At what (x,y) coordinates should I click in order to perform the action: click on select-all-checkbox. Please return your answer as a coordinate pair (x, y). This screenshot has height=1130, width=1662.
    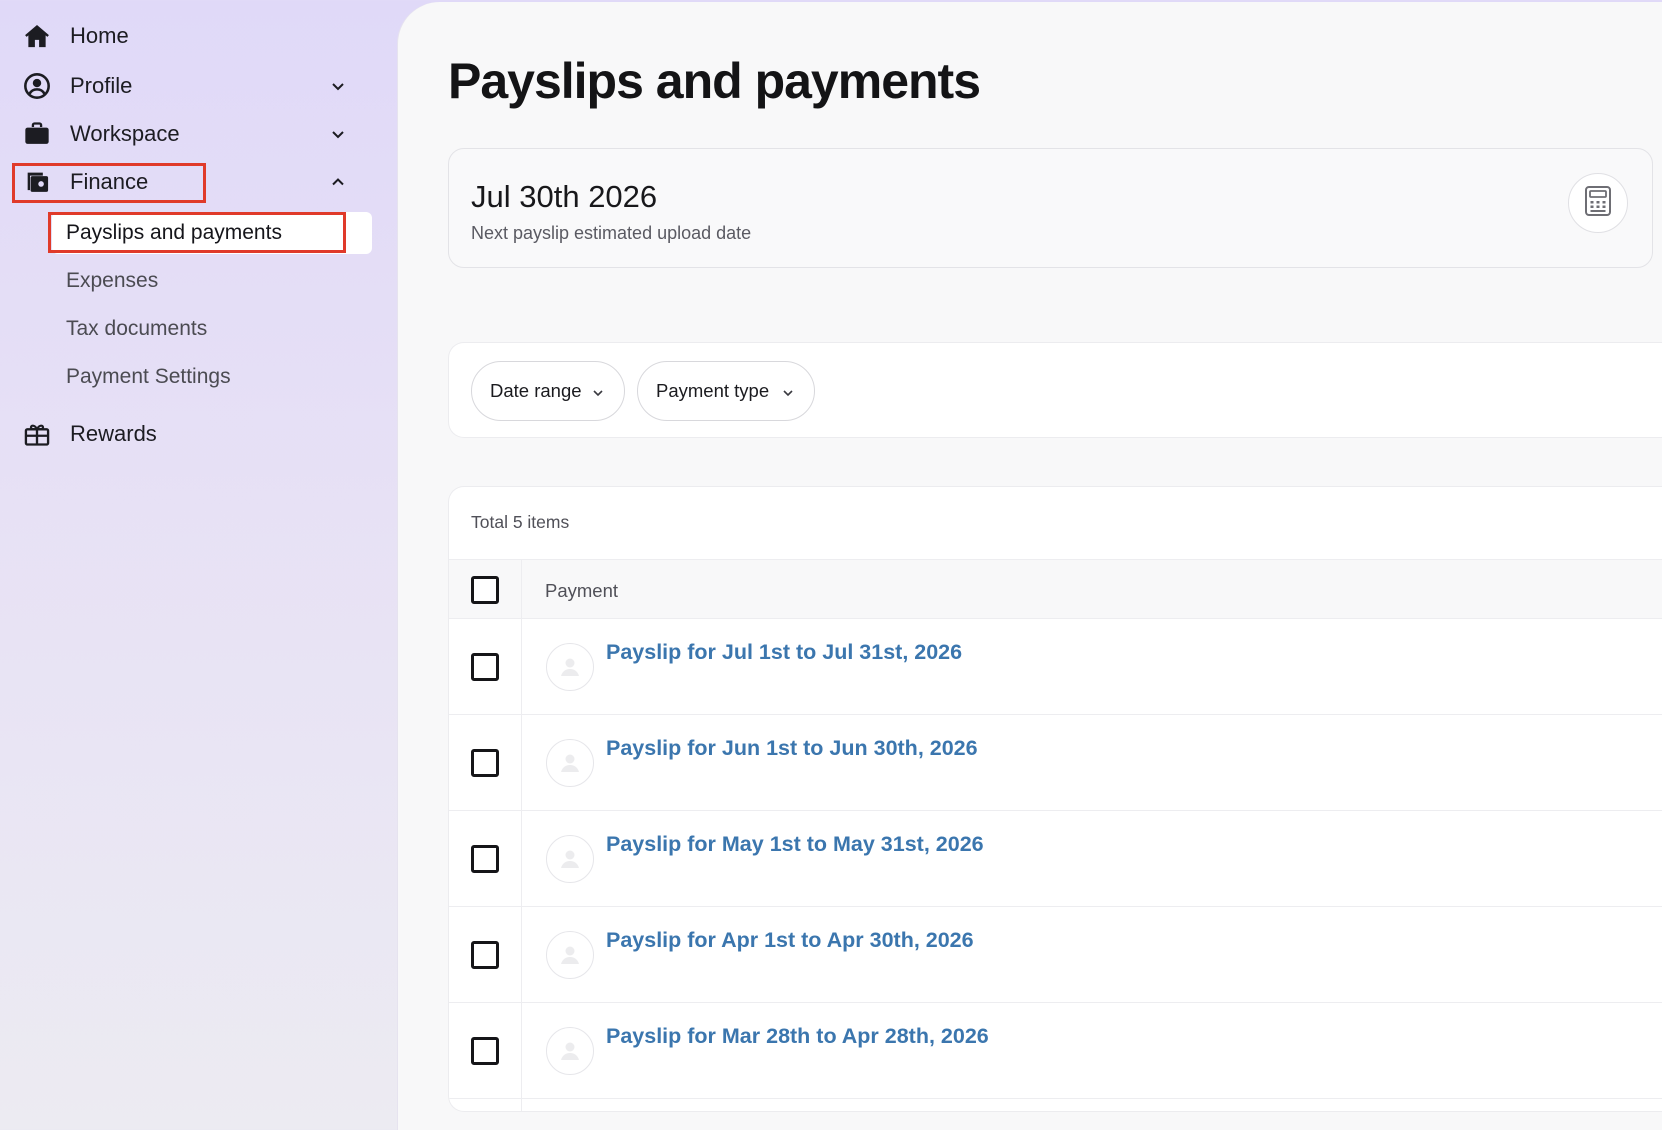
    Looking at the image, I should click on (485, 590).